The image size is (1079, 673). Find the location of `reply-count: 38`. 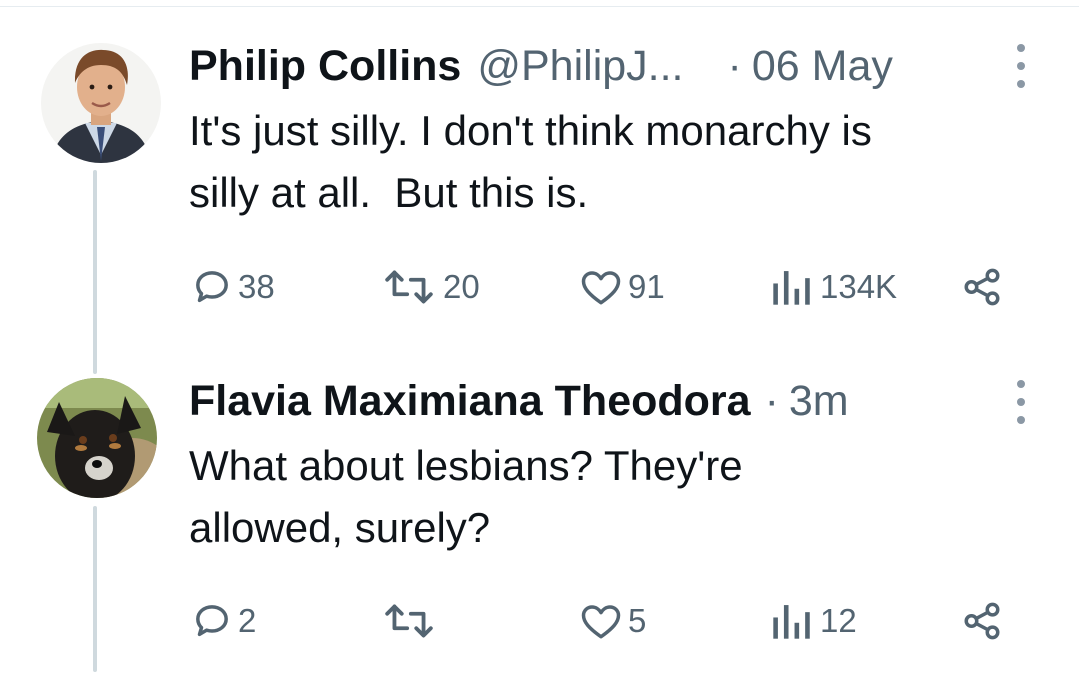

reply-count: 38 is located at coordinates (256, 286).